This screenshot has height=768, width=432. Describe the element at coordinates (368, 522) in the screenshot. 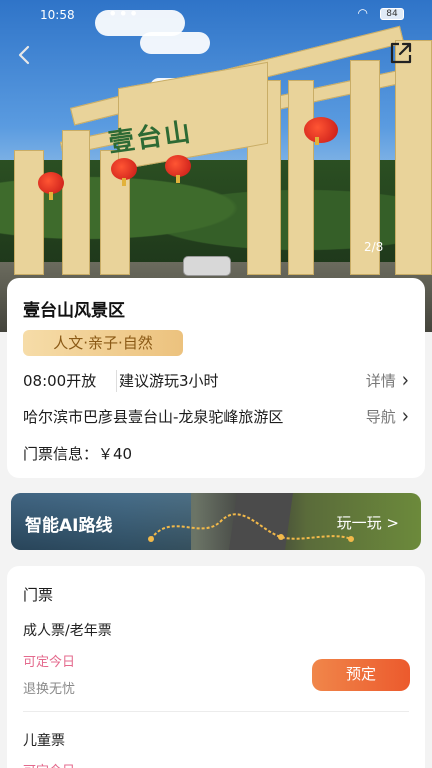

I see `play-button: 玩一玩 >` at that location.